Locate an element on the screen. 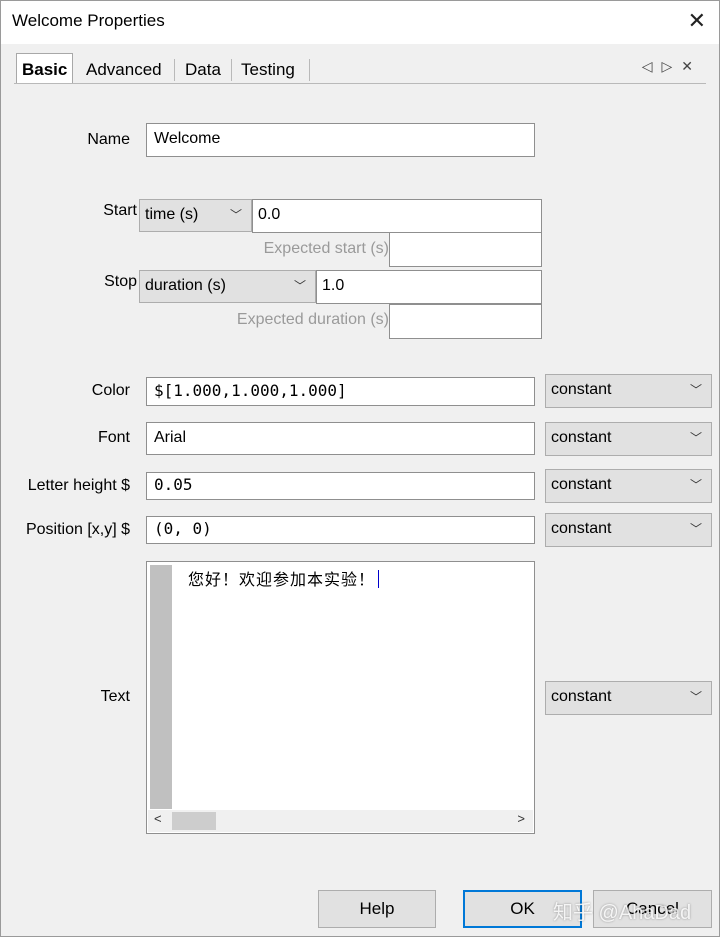  tab-testing: Testing is located at coordinates (268, 69).